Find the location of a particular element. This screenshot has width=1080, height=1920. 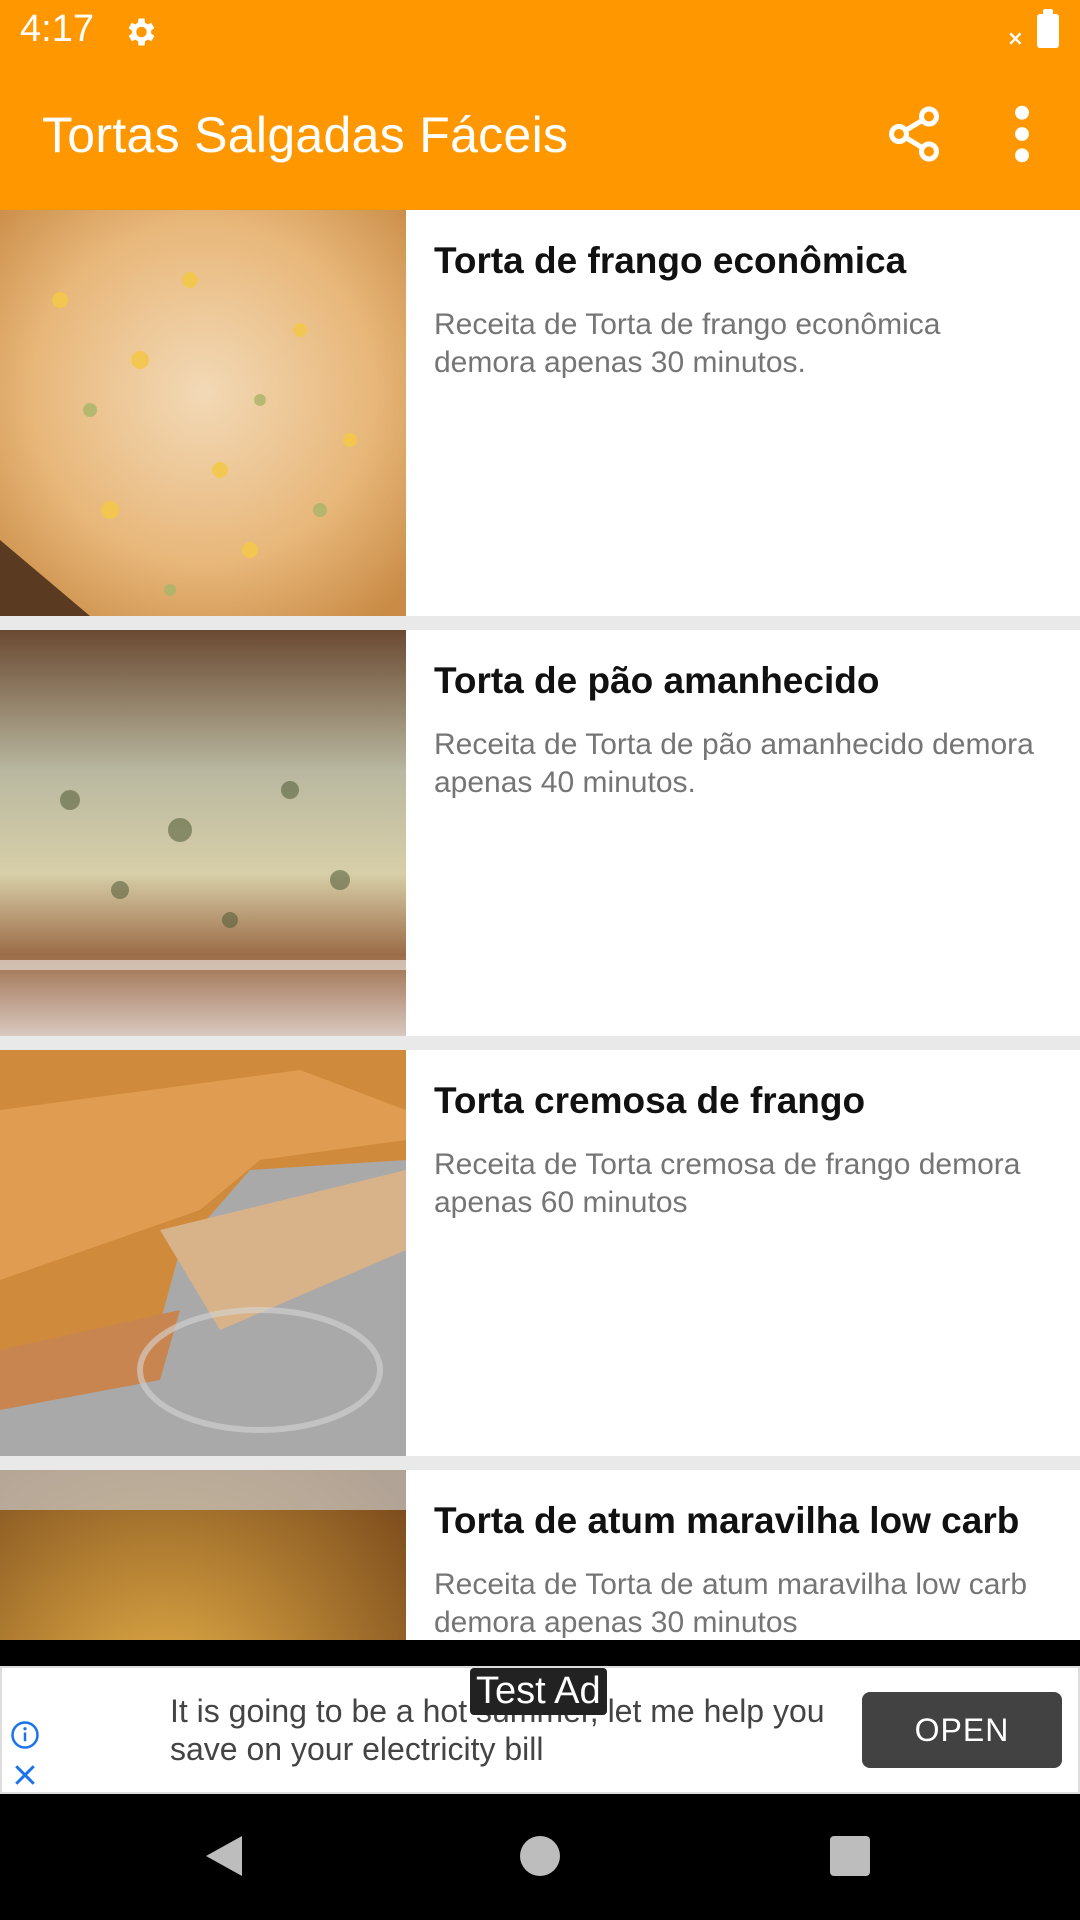

close-icon is located at coordinates (25, 1775).